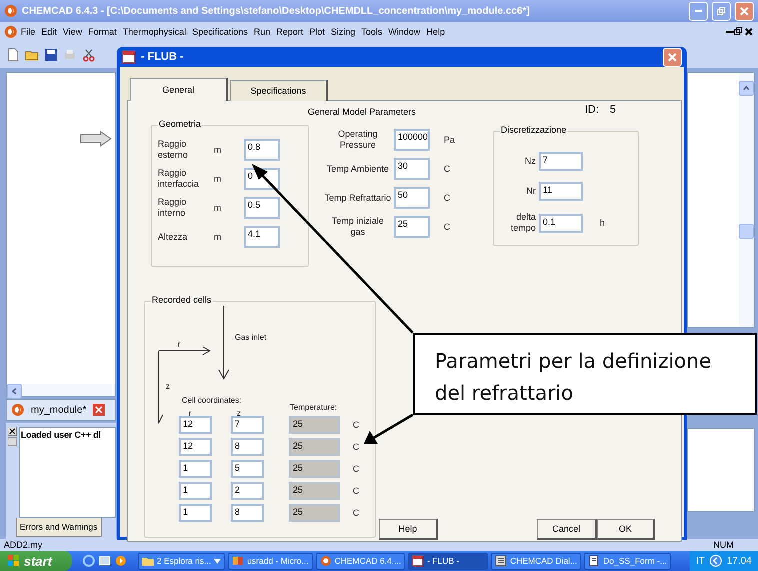 This screenshot has width=758, height=571. Describe the element at coordinates (746, 88) in the screenshot. I see `scroll-up-button` at that location.